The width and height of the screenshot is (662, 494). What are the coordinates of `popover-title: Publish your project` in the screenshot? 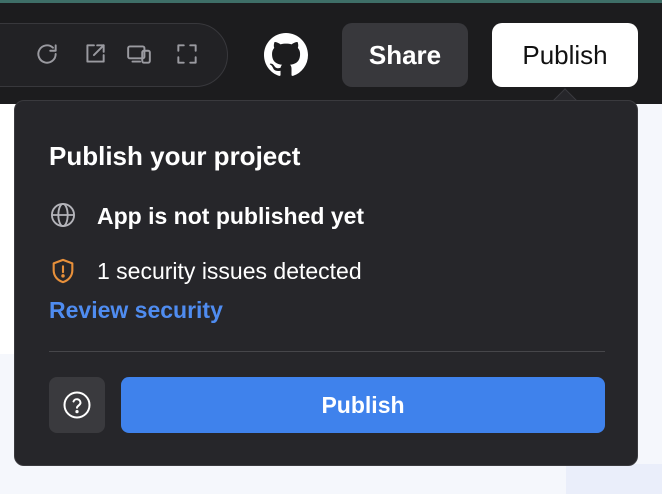 It's located at (175, 156).